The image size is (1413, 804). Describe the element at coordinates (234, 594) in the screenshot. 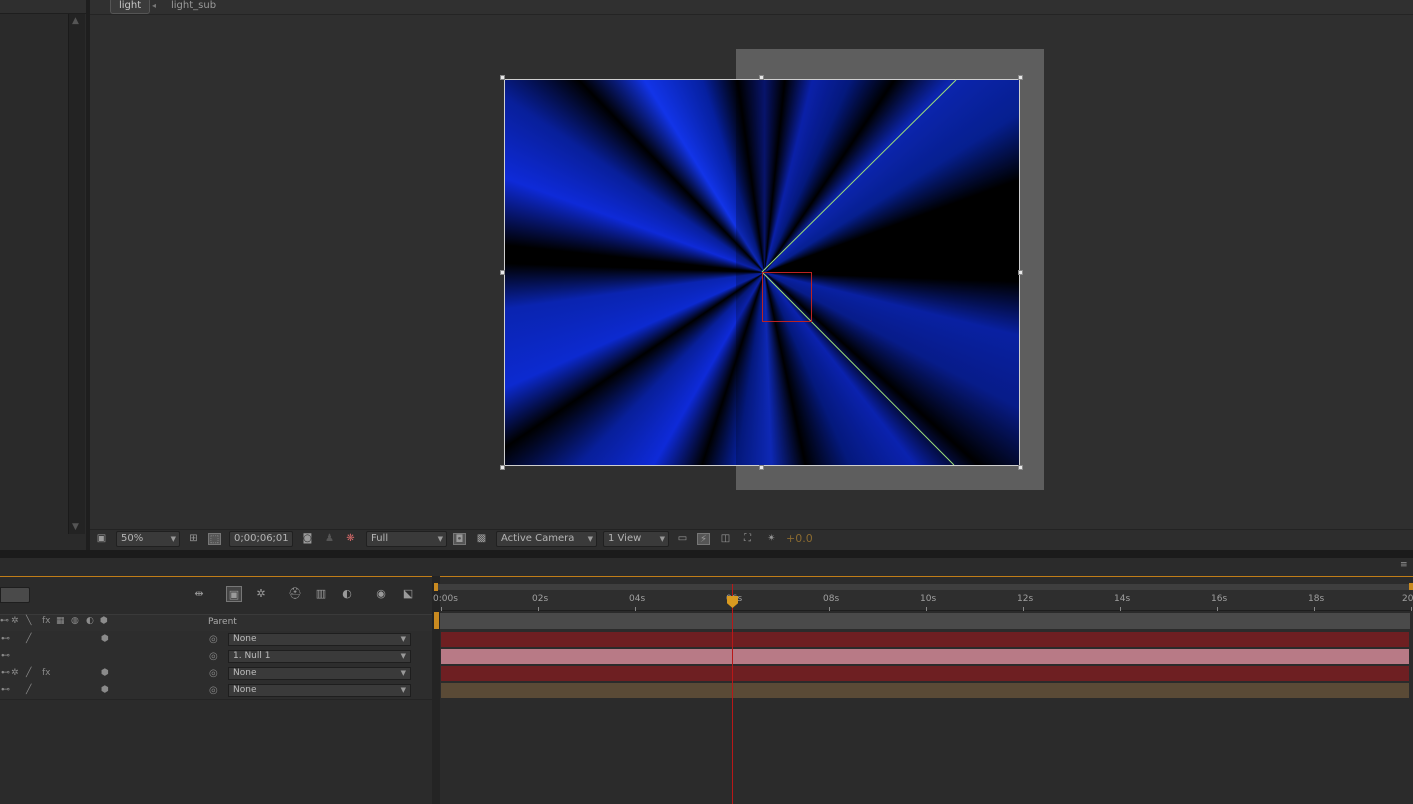

I see `live-update-icon: ▣` at that location.